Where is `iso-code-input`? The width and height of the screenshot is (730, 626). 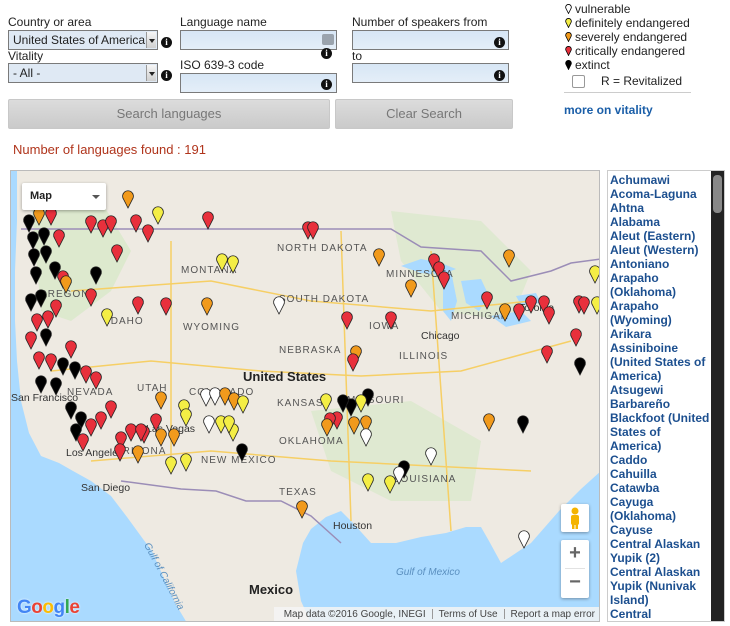 iso-code-input is located at coordinates (258, 83).